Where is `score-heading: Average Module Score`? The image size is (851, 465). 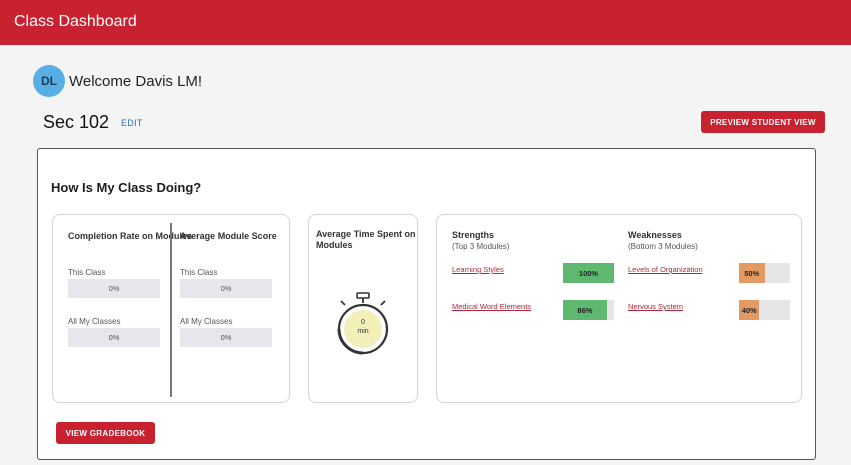
score-heading: Average Module Score is located at coordinates (228, 236).